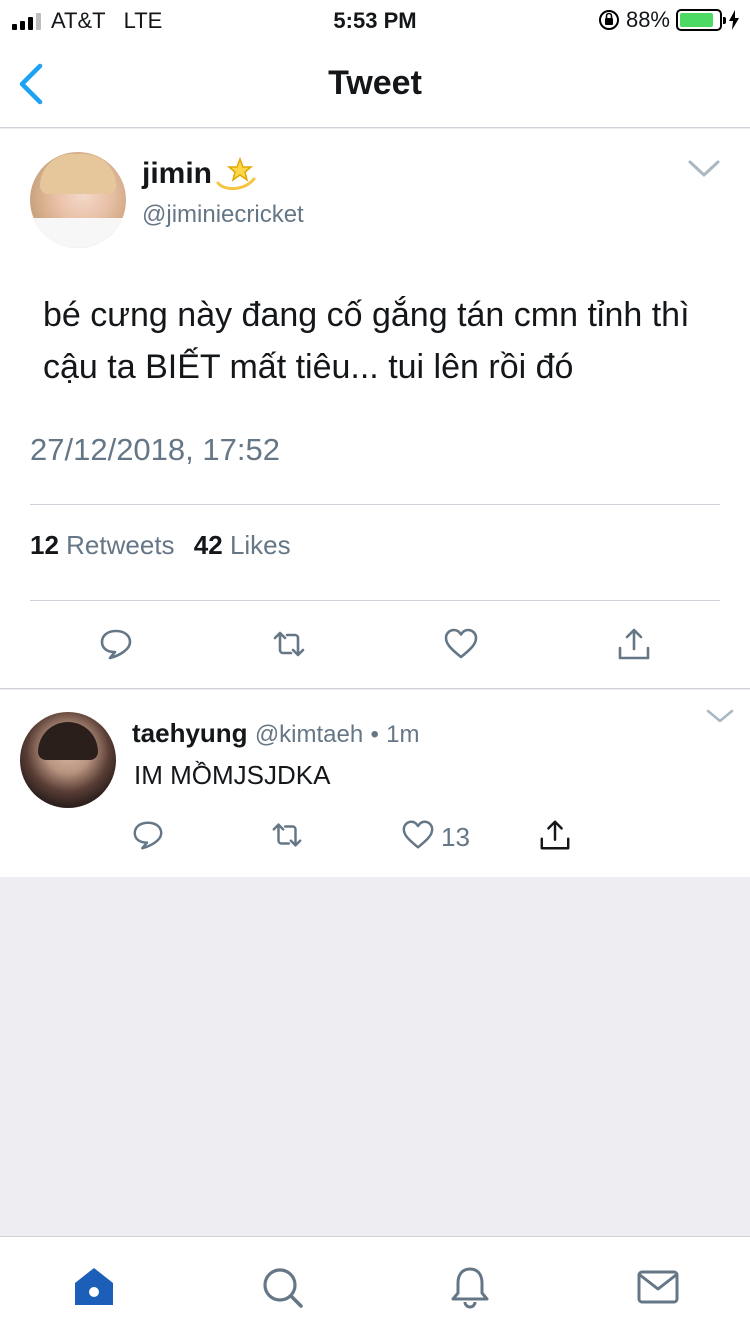 The image size is (750, 1334). I want to click on messages-icon, so click(658, 1287).